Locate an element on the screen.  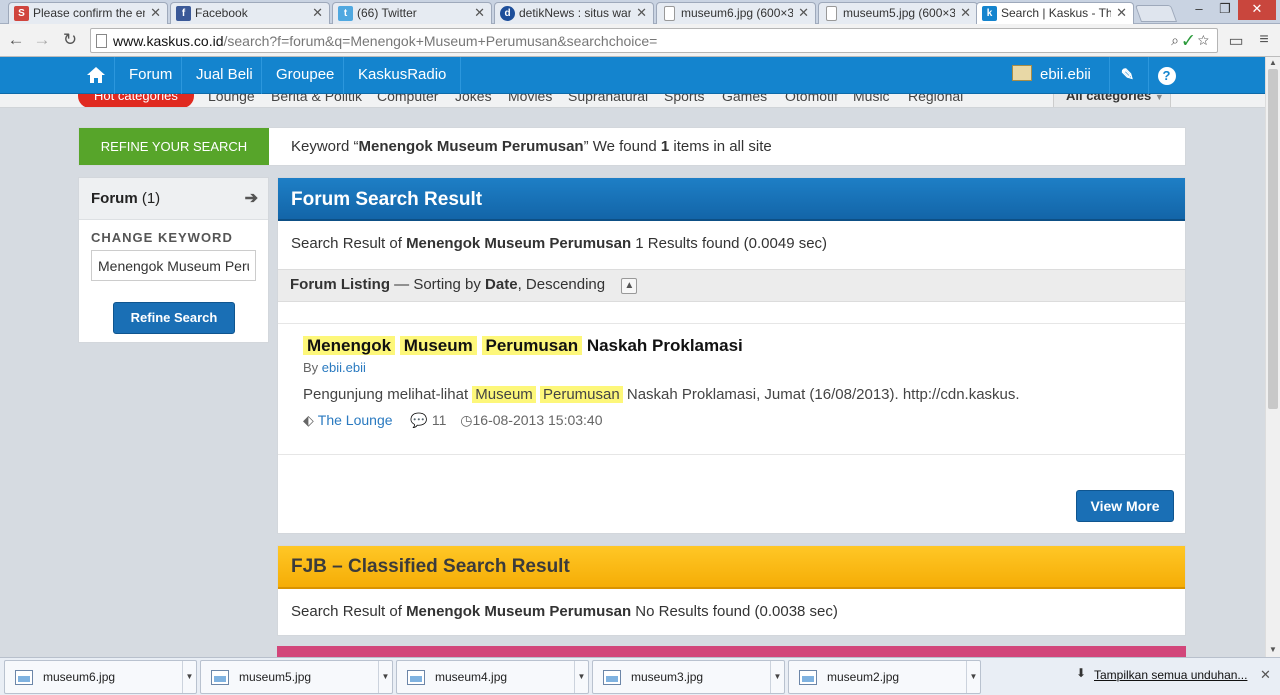
browser-tab-active: k Search | Kaskus - The ✕ is located at coordinates (1055, 13).